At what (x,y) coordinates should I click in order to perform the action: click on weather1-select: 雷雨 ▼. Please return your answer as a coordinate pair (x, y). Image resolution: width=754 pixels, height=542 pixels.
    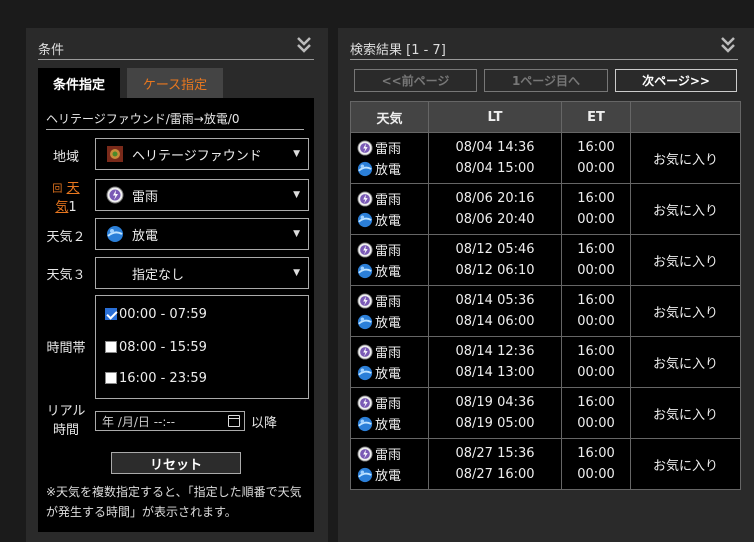
    Looking at the image, I should click on (202, 195).